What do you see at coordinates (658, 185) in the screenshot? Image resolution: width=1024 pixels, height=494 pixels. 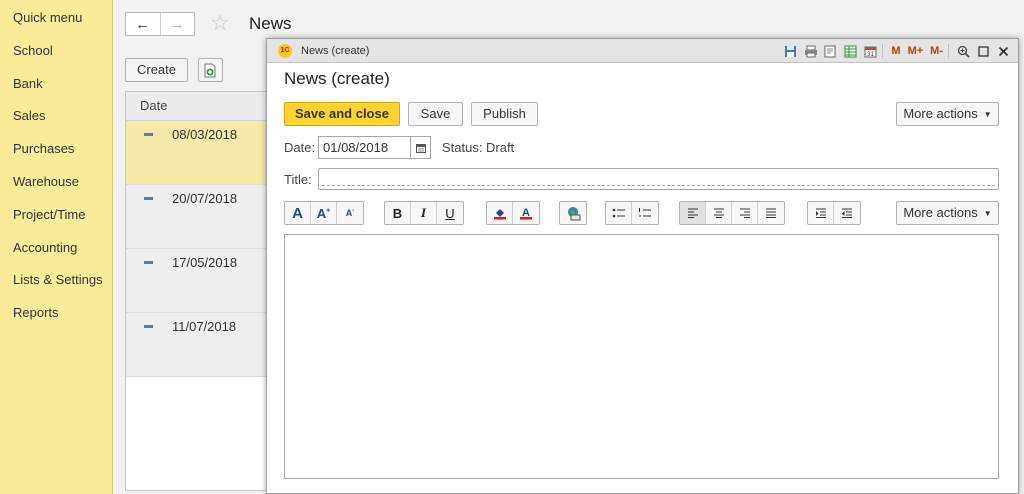 I see `spellcheck-underline` at bounding box center [658, 185].